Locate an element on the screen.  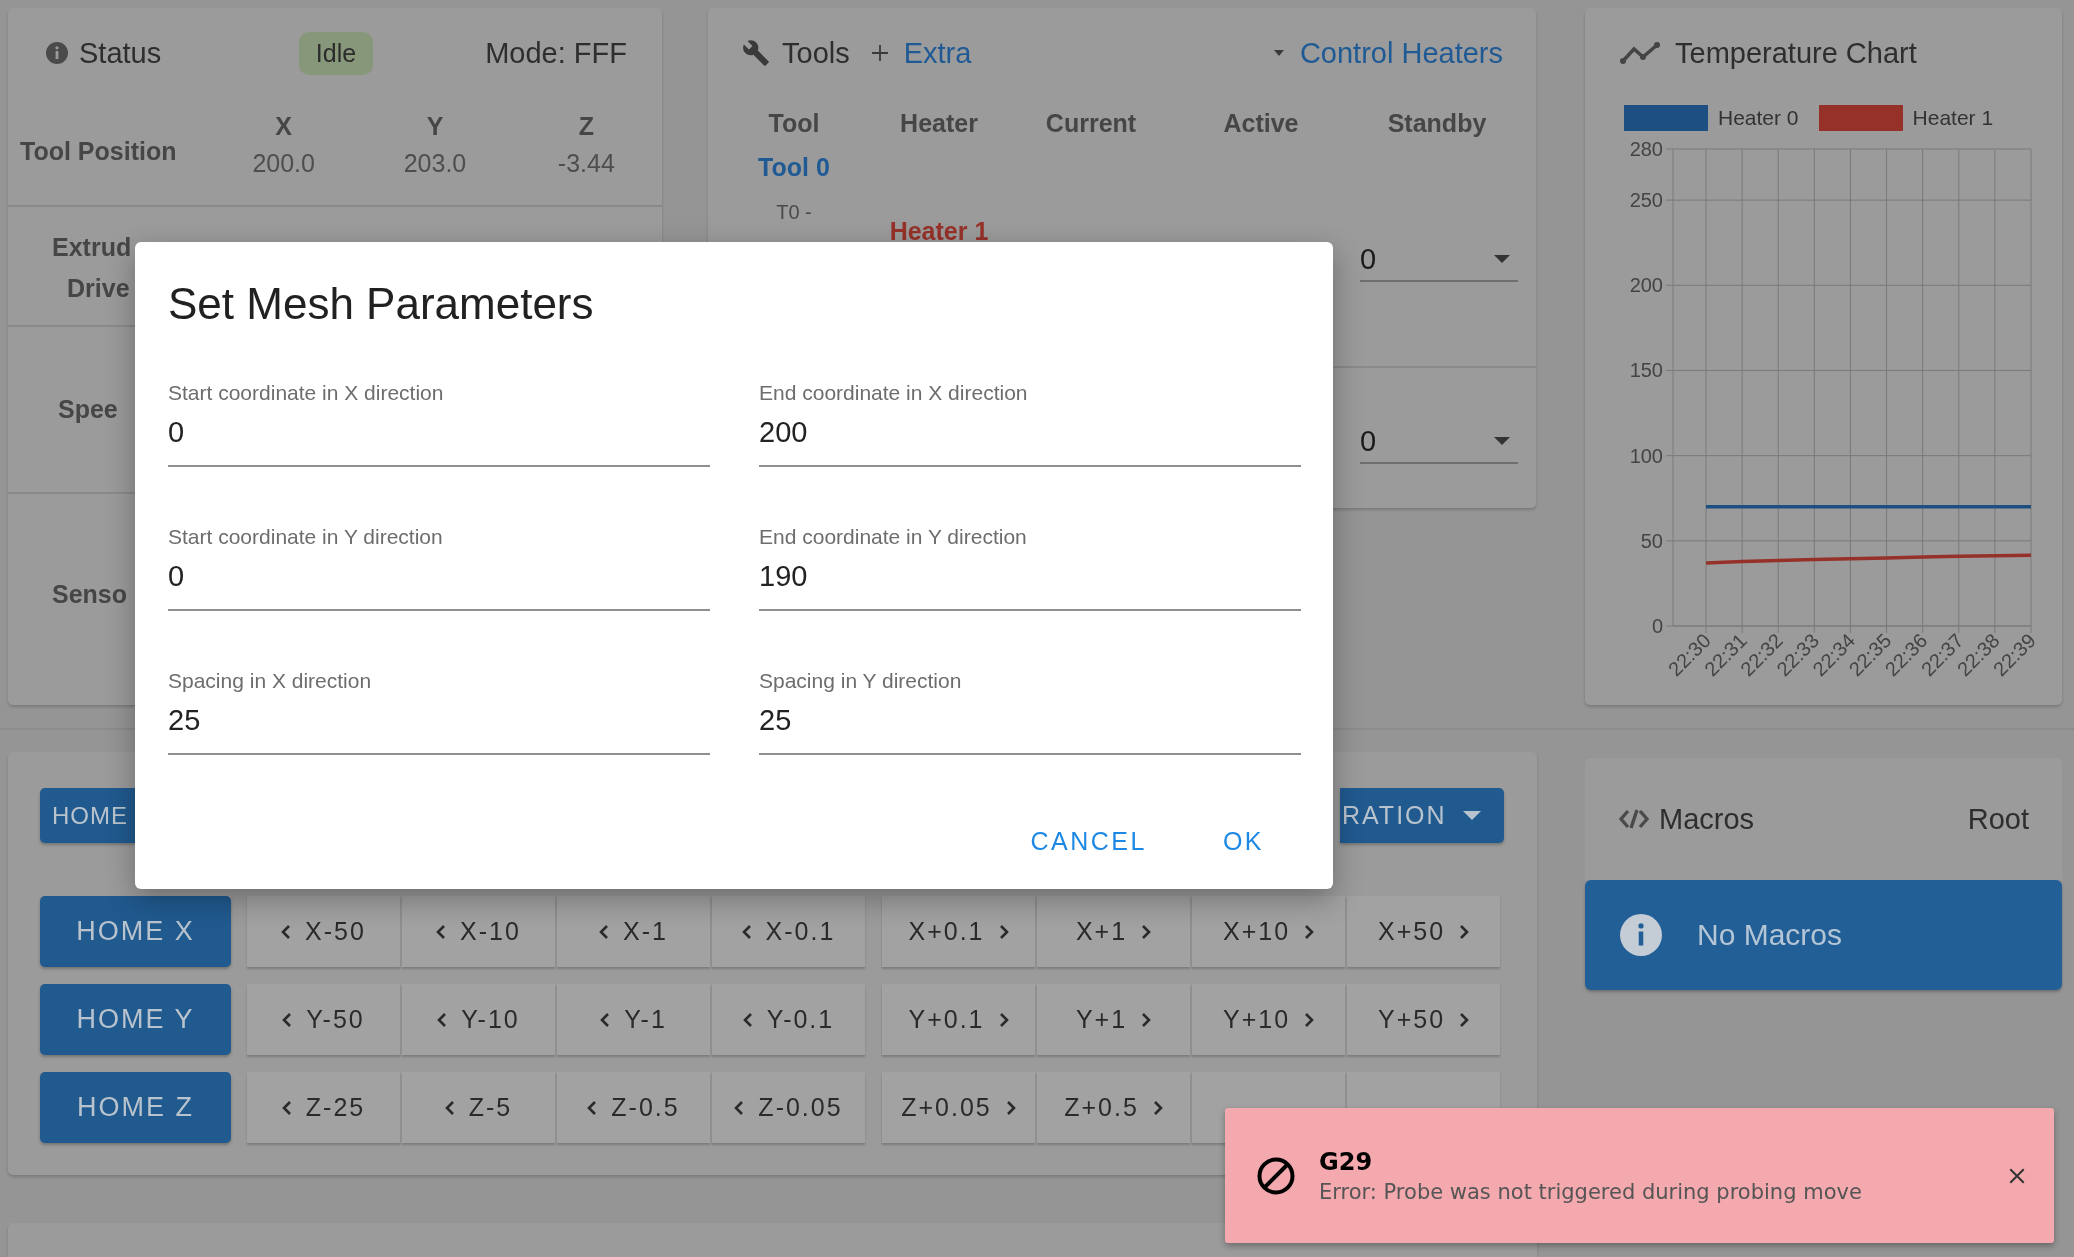
jog-button: X-1 is located at coordinates (633, 931).